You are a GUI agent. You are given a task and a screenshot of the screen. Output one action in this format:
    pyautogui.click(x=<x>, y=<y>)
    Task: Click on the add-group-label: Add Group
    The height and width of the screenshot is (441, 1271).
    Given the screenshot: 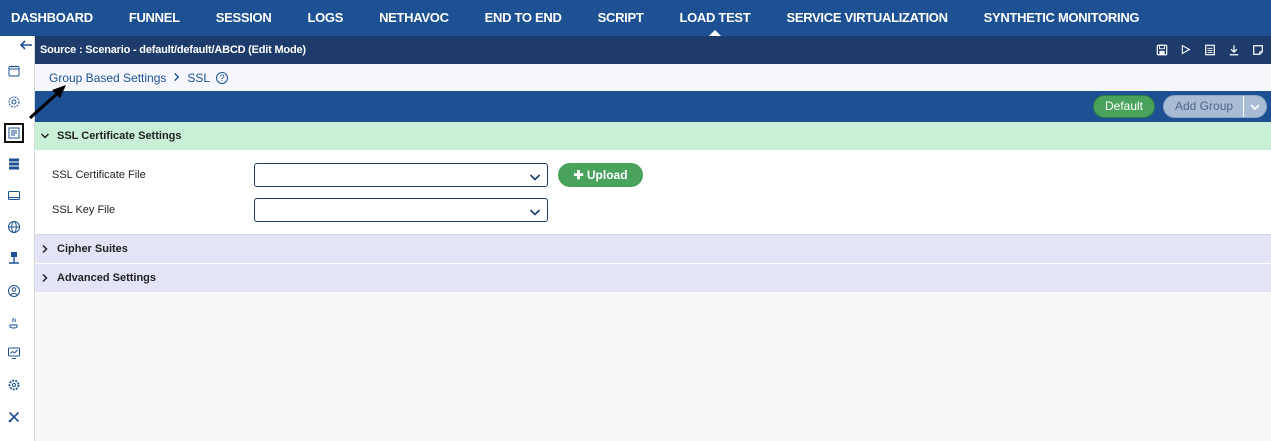 What is the action you would take?
    pyautogui.click(x=1204, y=106)
    